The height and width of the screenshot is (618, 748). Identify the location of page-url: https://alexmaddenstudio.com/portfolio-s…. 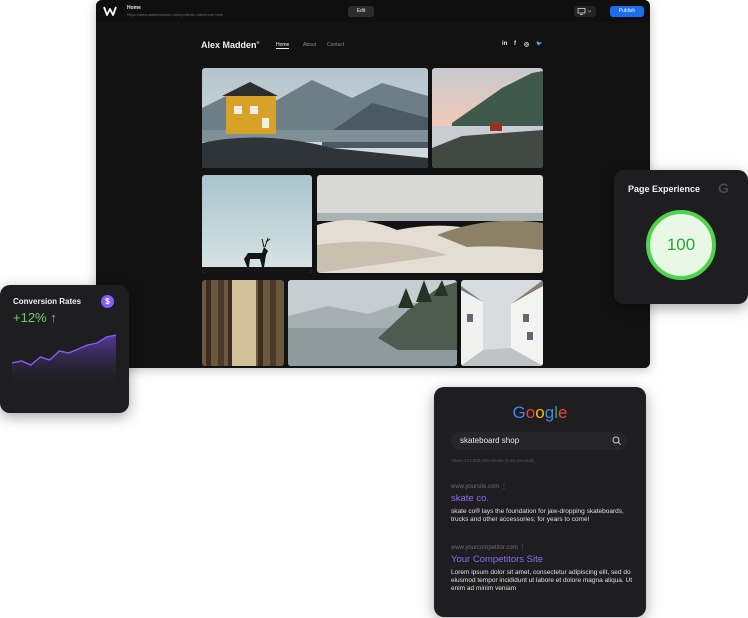
(175, 14).